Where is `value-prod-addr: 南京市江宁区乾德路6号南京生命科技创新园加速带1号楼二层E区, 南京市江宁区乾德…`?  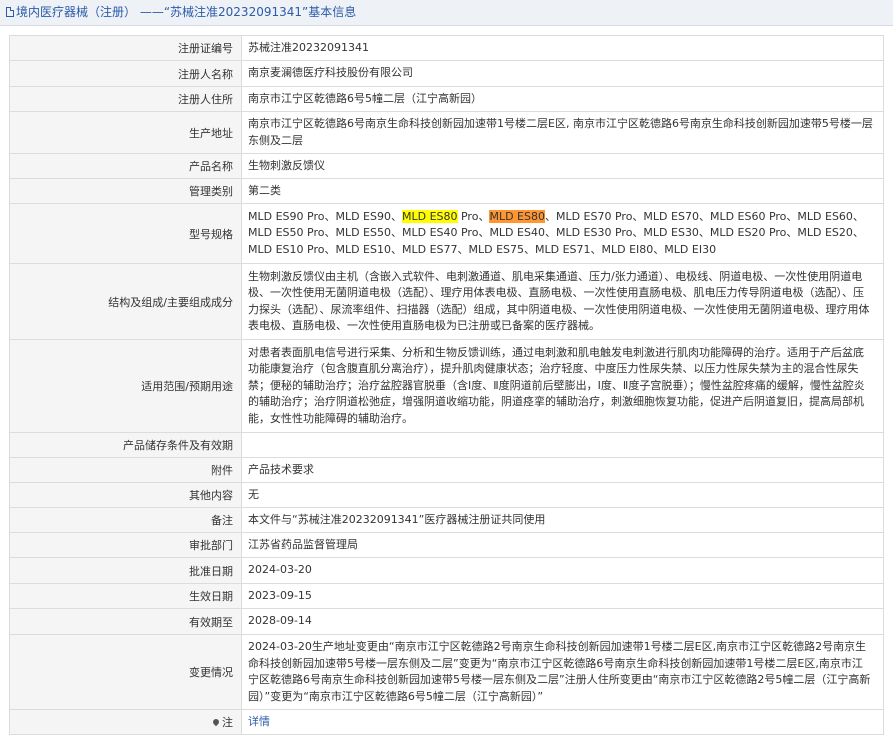 value-prod-addr: 南京市江宁区乾德路6号南京生命科技创新园加速带1号楼二层E区, 南京市江宁区乾德… is located at coordinates (562, 132).